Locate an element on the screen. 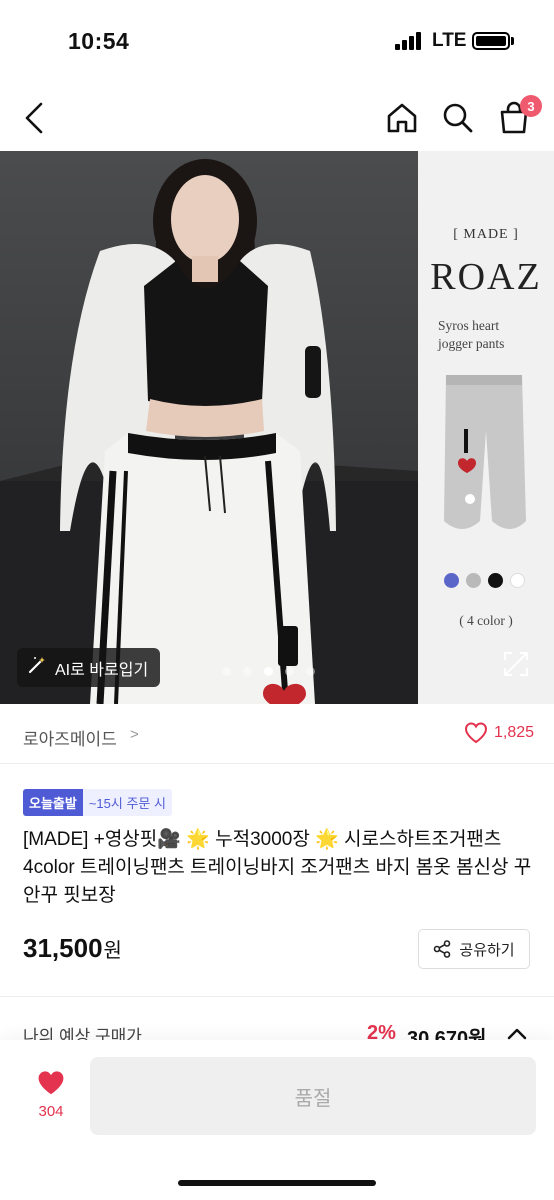  bottom-action-bar: 304 품절 is located at coordinates (277, 1120).